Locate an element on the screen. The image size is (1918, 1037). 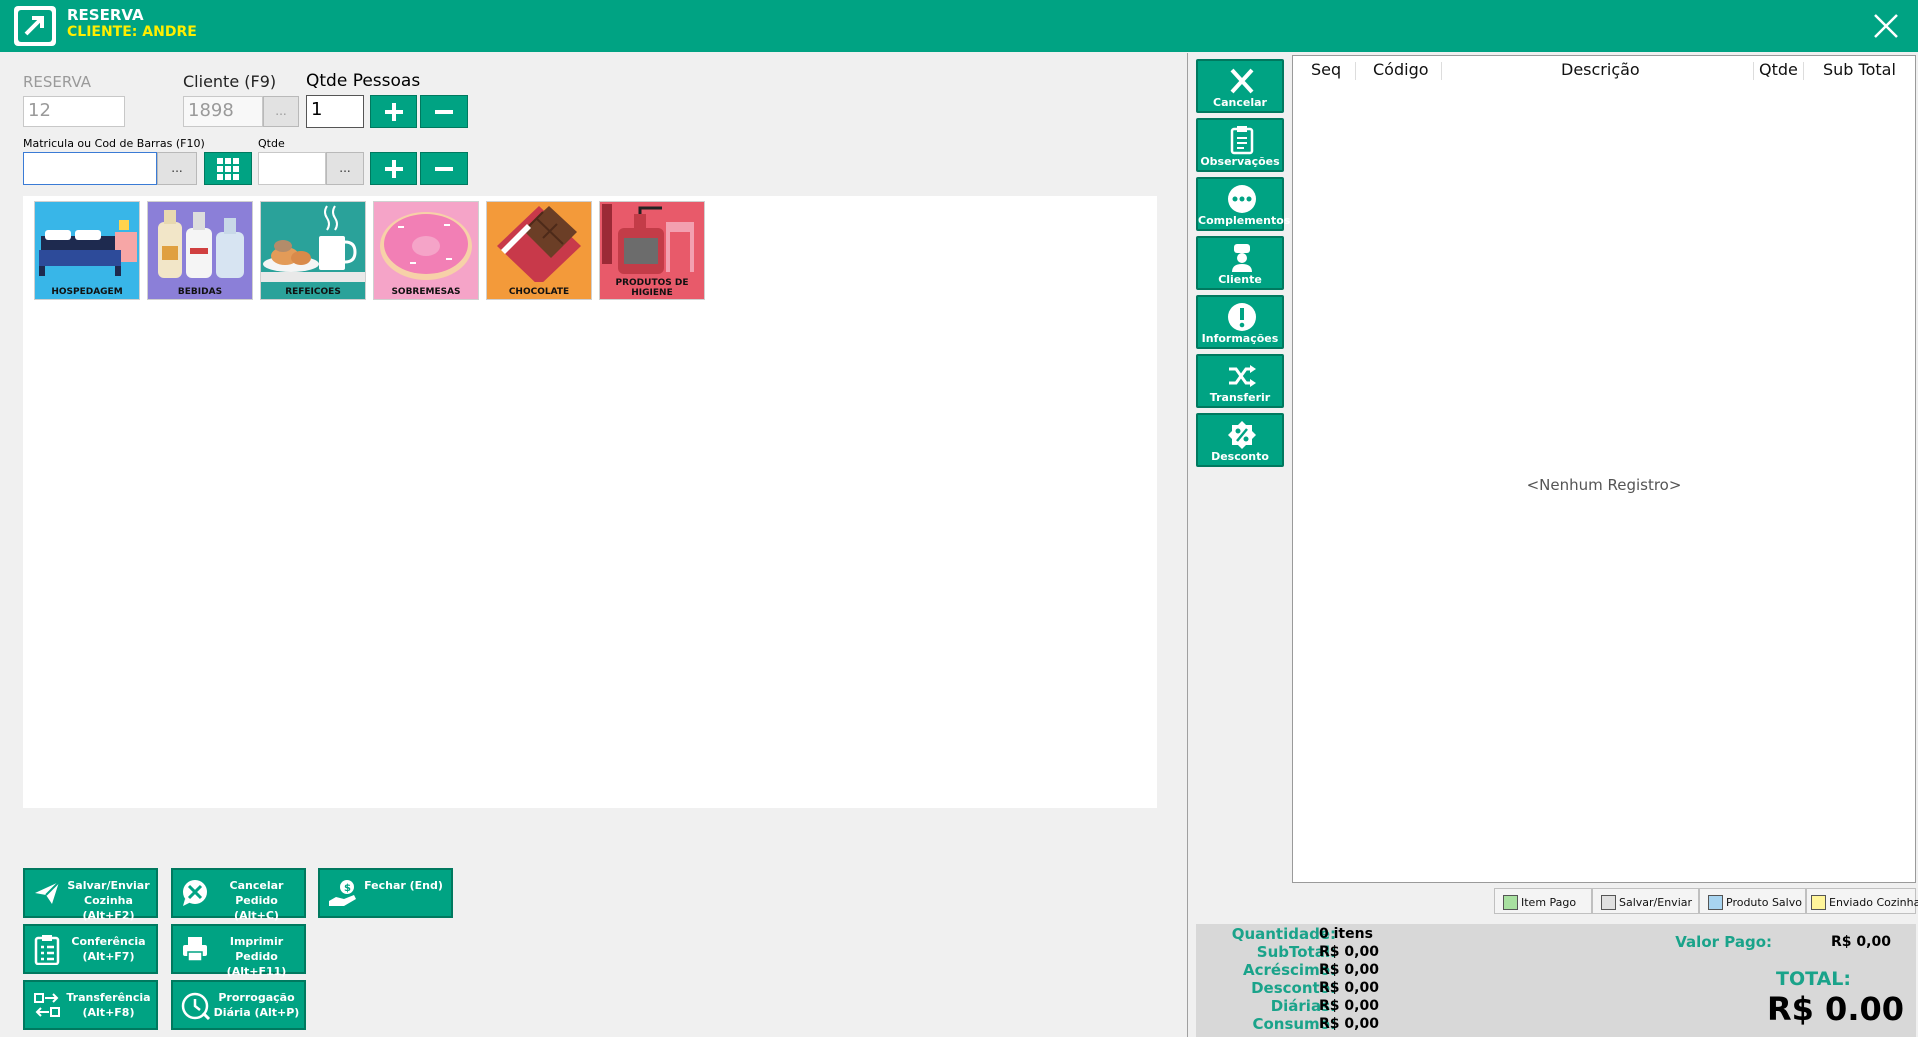
clock-extend-icon is located at coordinates (196, 1006).